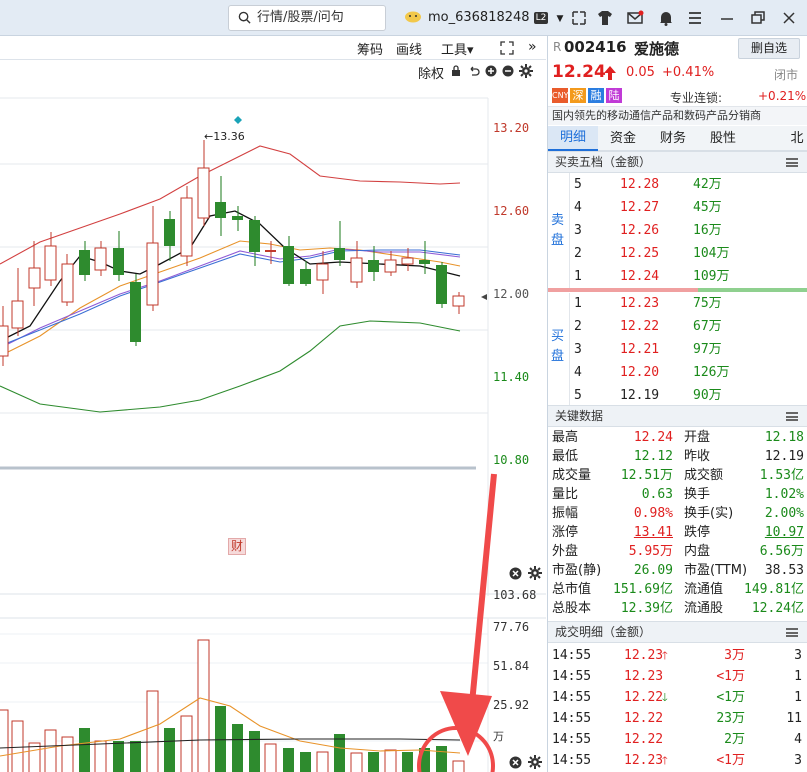  Describe the element at coordinates (409, 48) in the screenshot. I see `draw-button: 画线` at that location.